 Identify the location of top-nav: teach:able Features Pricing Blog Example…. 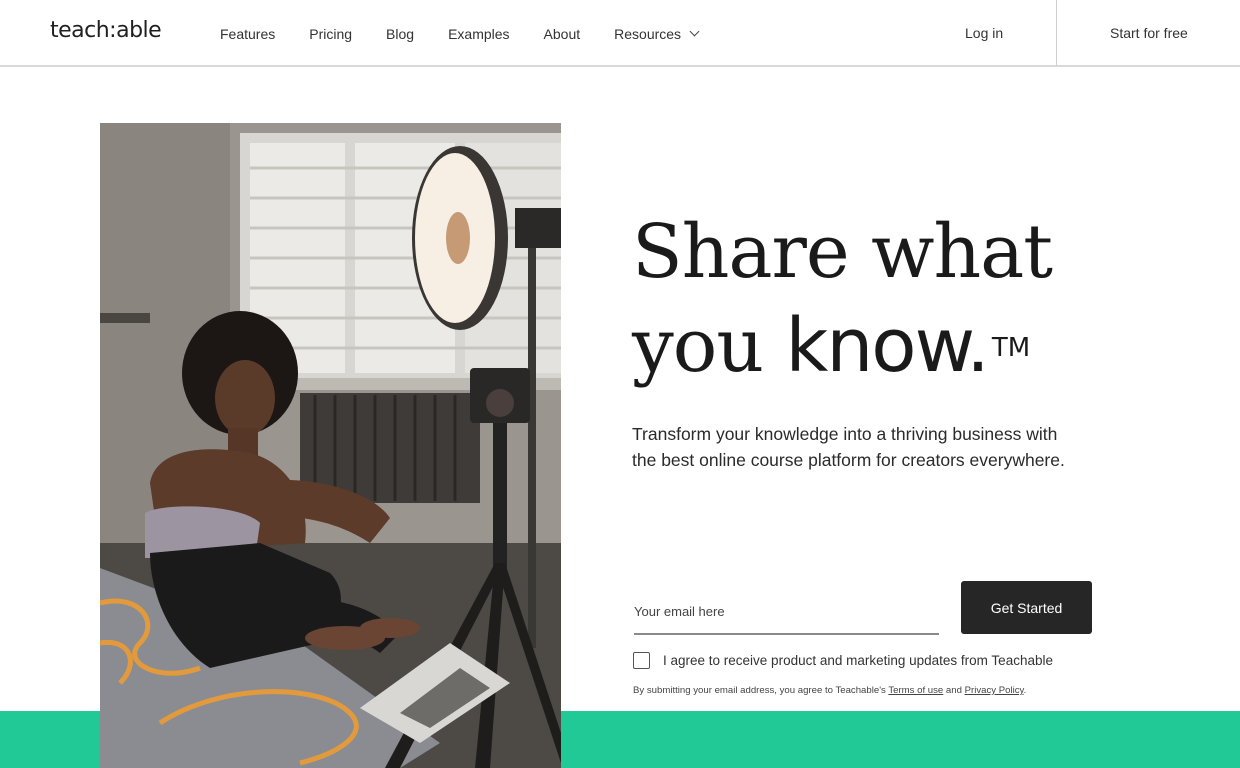
(620, 33).